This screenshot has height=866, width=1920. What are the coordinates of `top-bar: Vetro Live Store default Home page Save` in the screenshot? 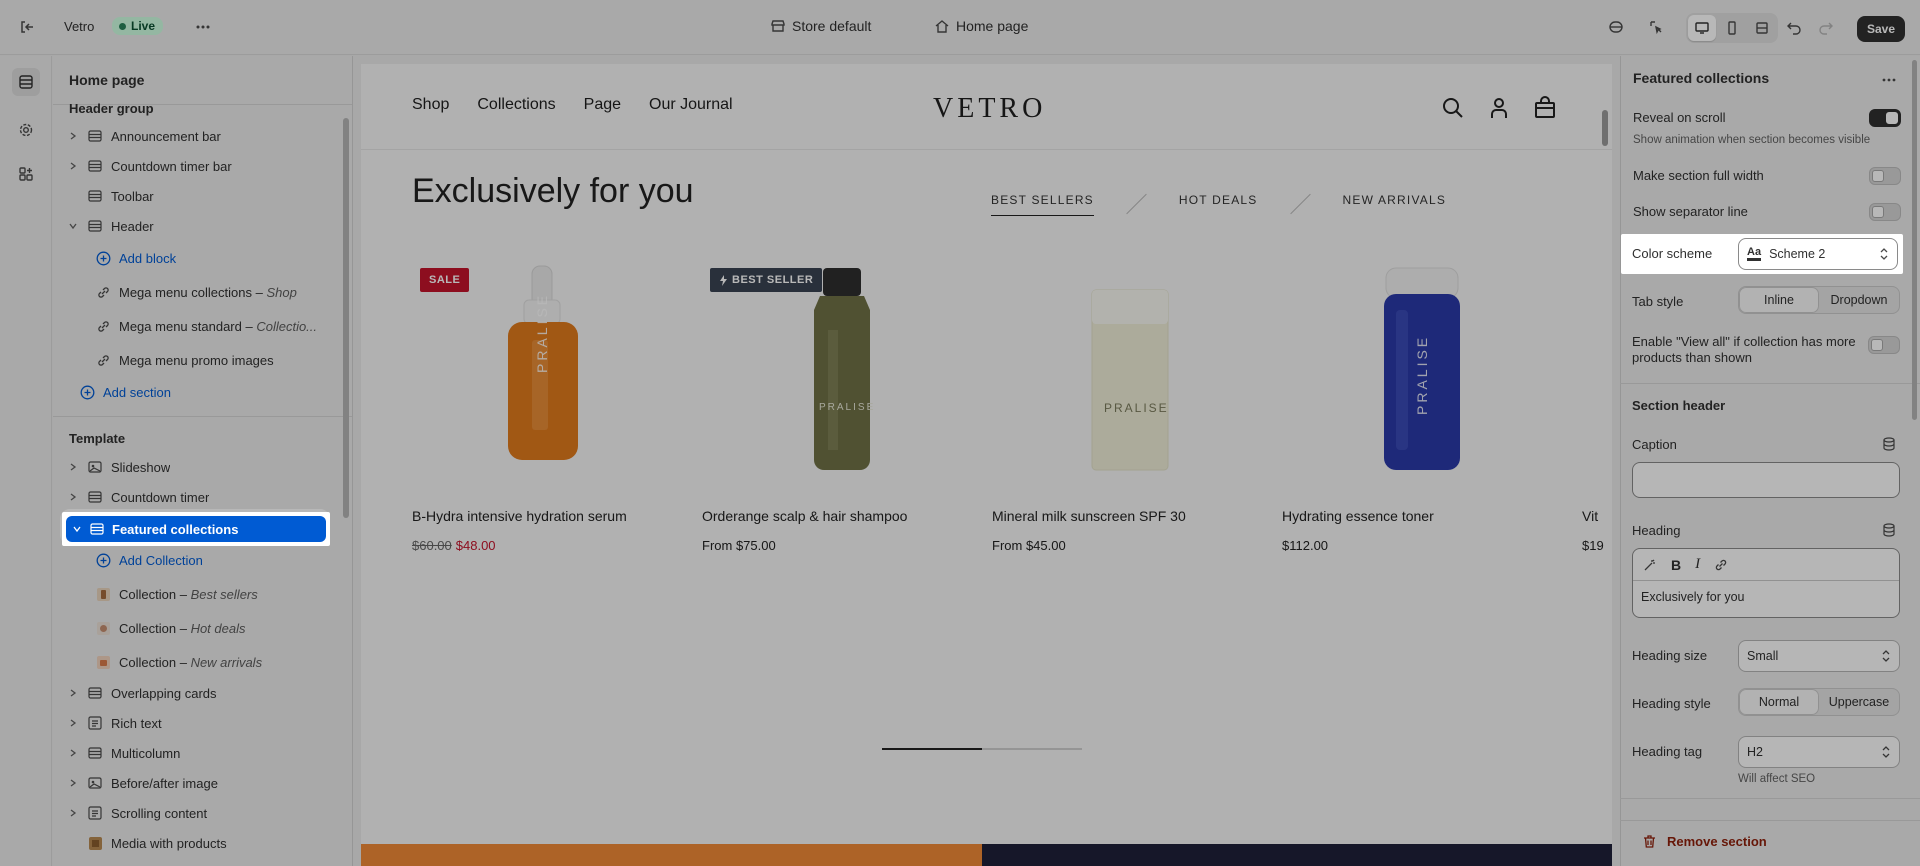 It's located at (960, 27).